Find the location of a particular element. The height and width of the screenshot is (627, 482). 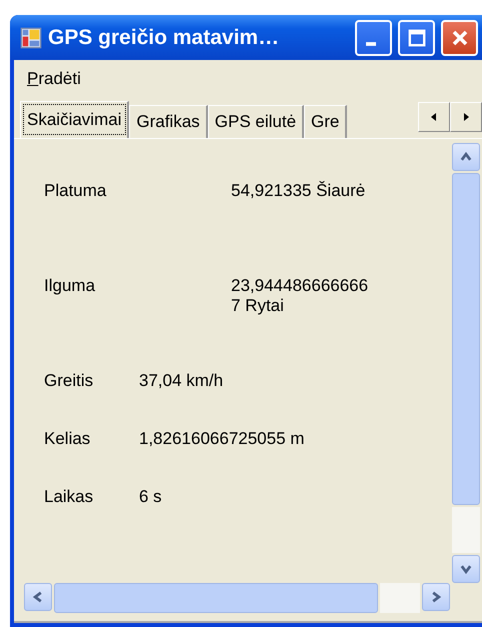

field-label: Greitis is located at coordinates (69, 381).